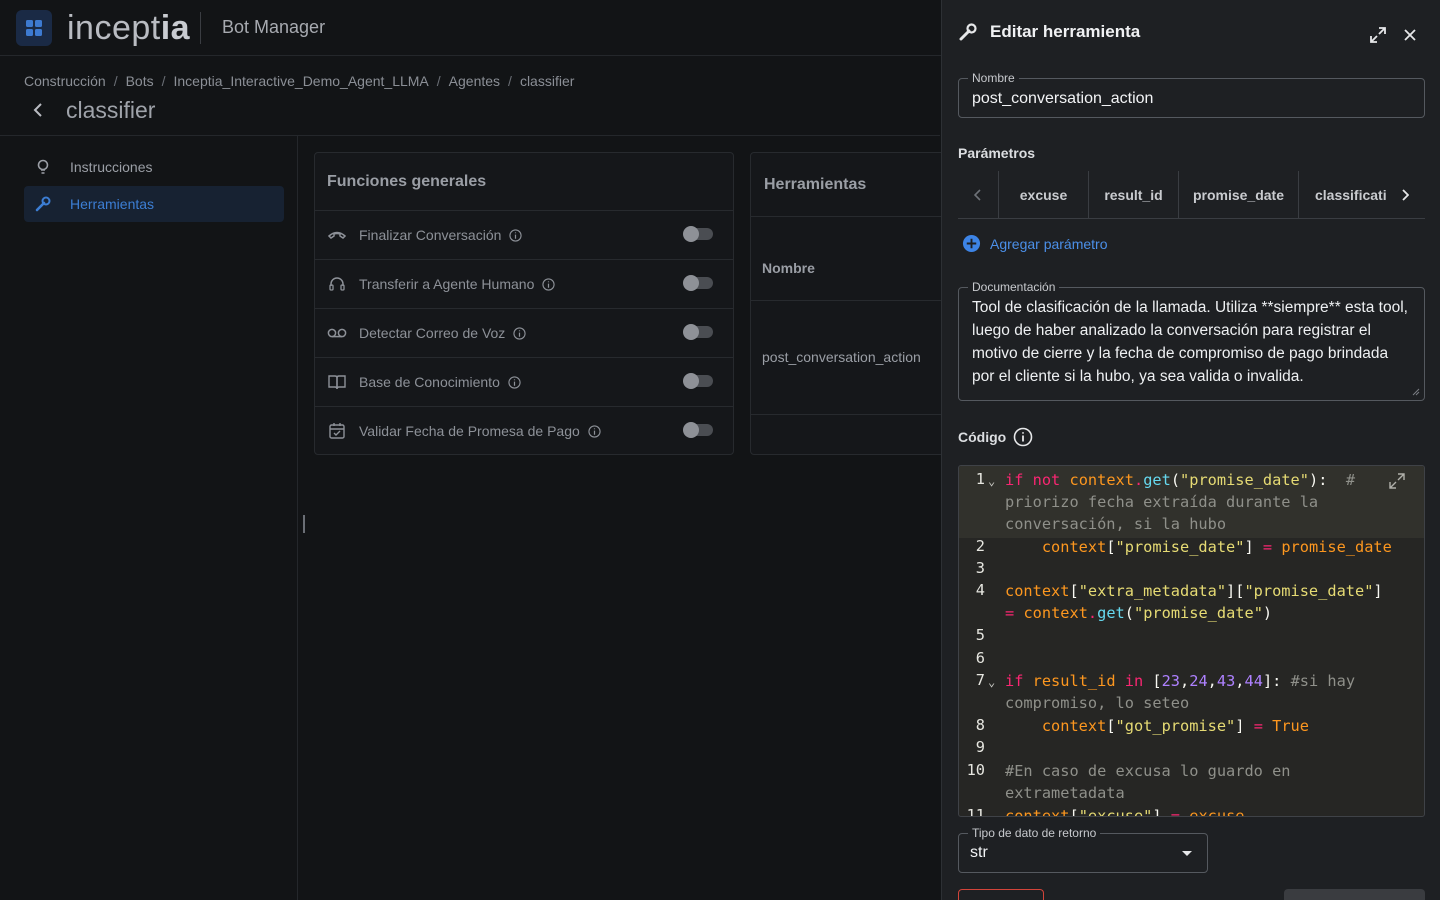  I want to click on inceptia-logo: inceptia, so click(129, 28).